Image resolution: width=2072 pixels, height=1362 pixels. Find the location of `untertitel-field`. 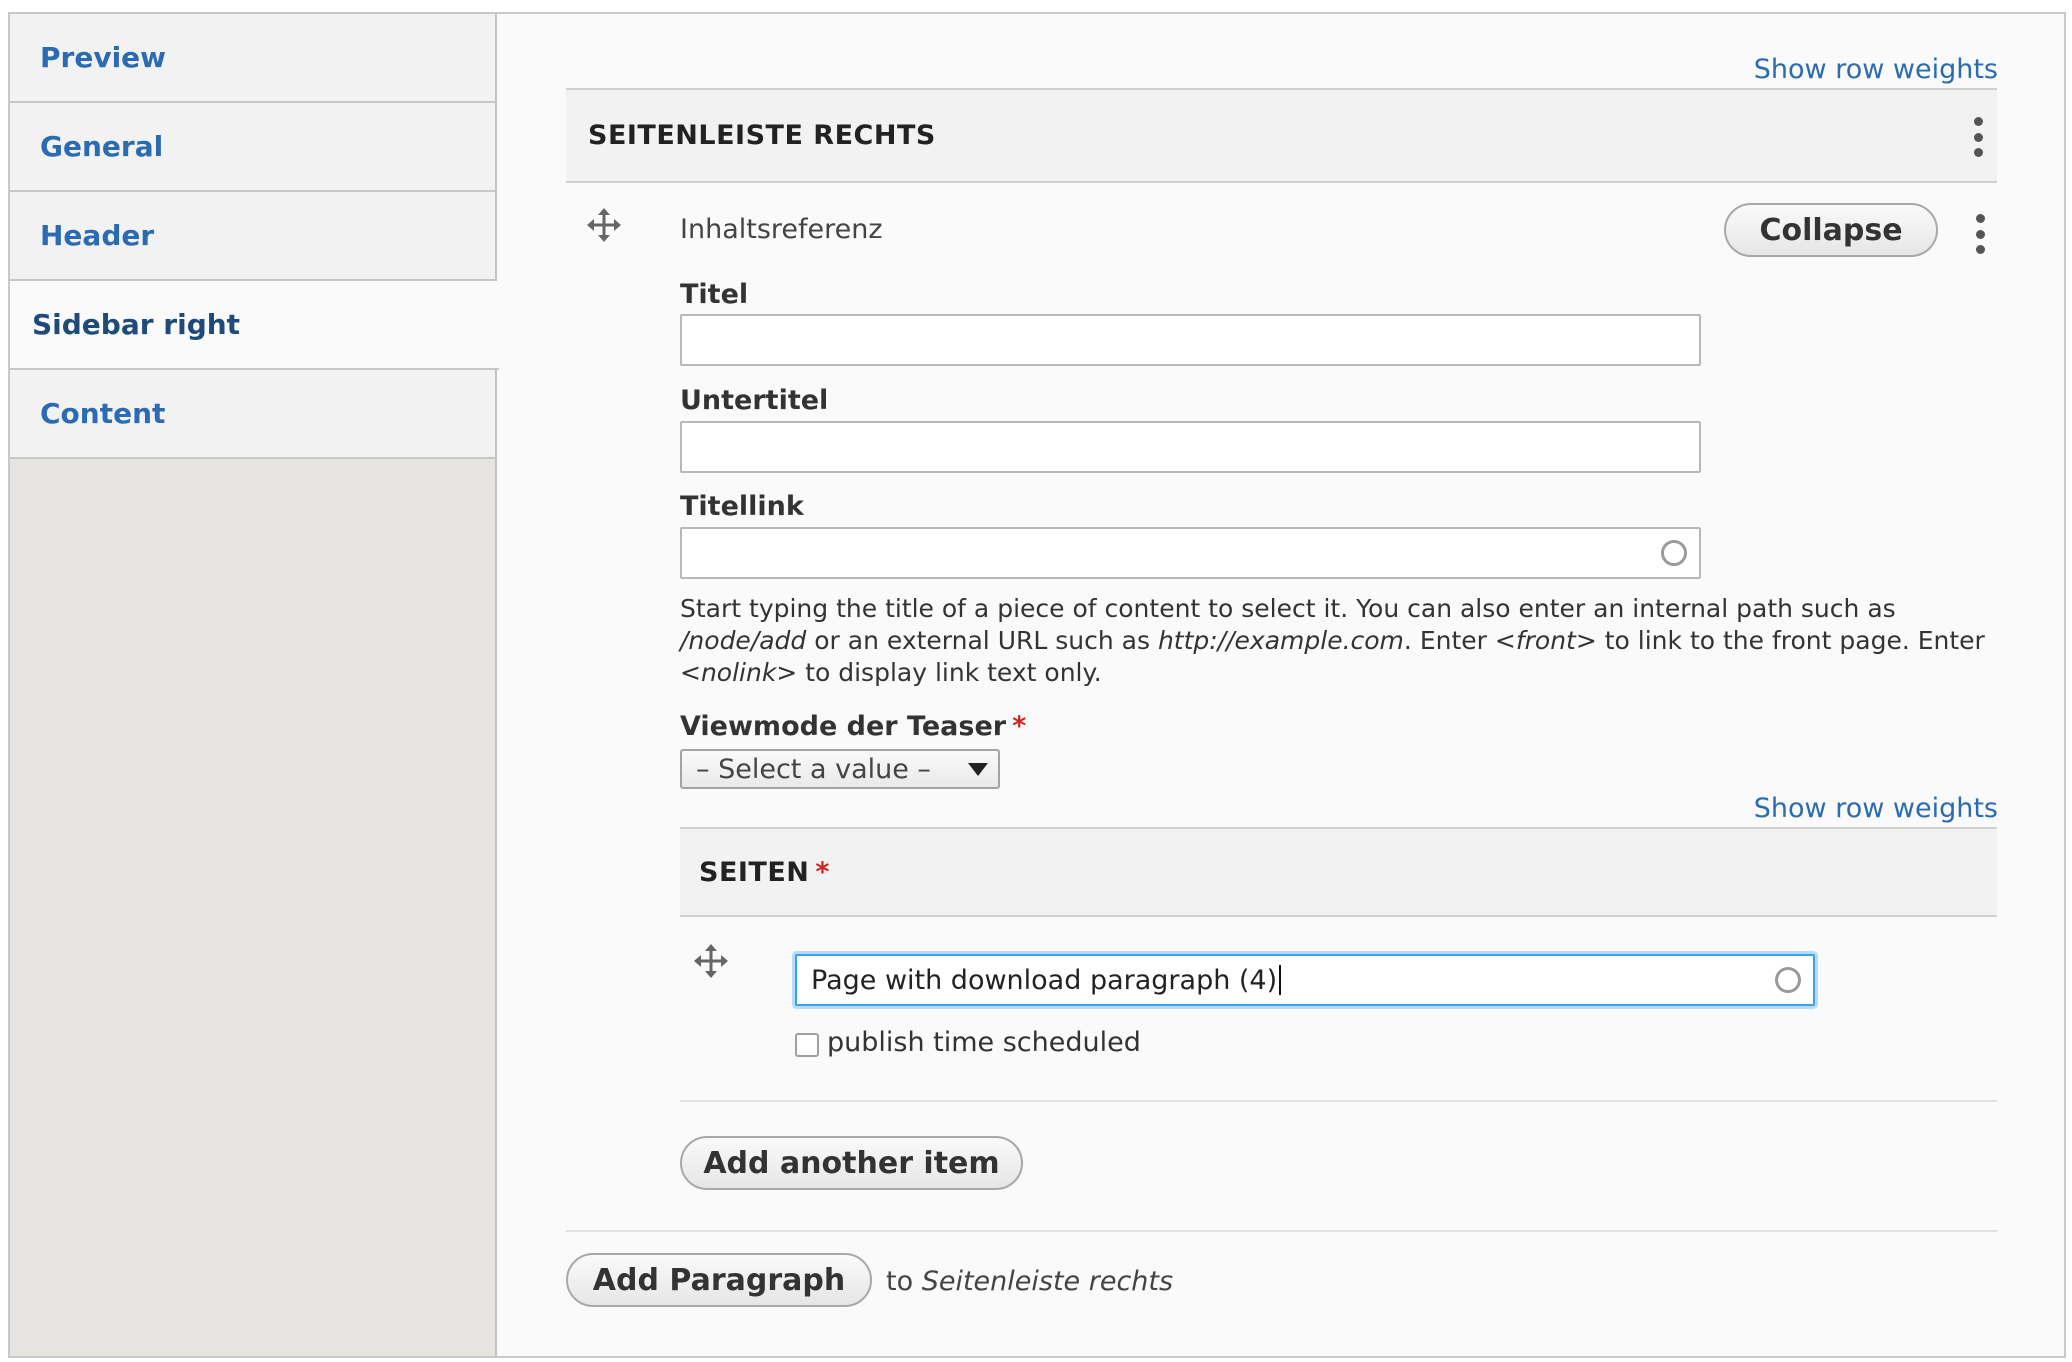

untertitel-field is located at coordinates (1190, 447).